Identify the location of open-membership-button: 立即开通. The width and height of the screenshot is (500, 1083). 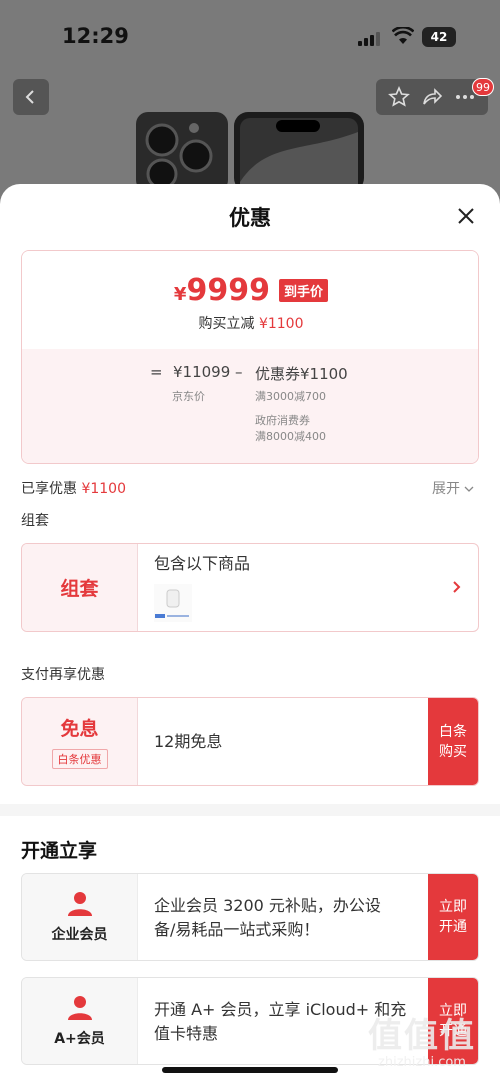
(453, 917).